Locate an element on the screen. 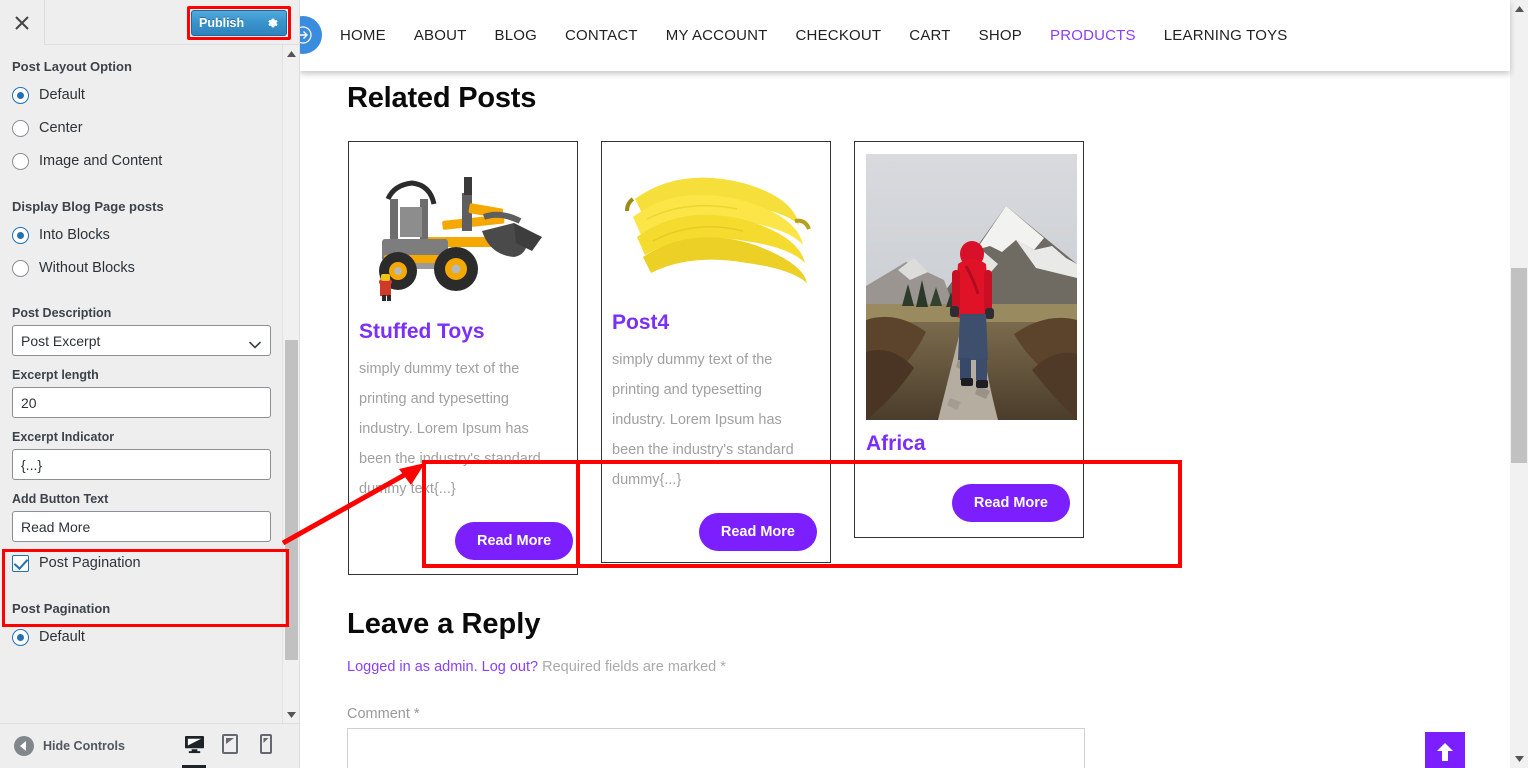 The height and width of the screenshot is (768, 1528). mobile-icon is located at coordinates (266, 746).